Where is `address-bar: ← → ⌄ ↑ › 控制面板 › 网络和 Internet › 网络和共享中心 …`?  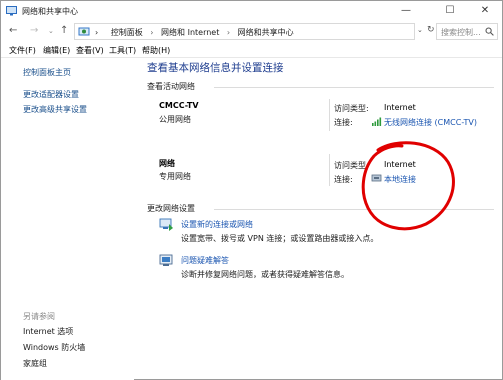 address-bar: ← → ⌄ ↑ › 控制面板 › 网络和 Internet › 网络和共享中心 … is located at coordinates (251, 32).